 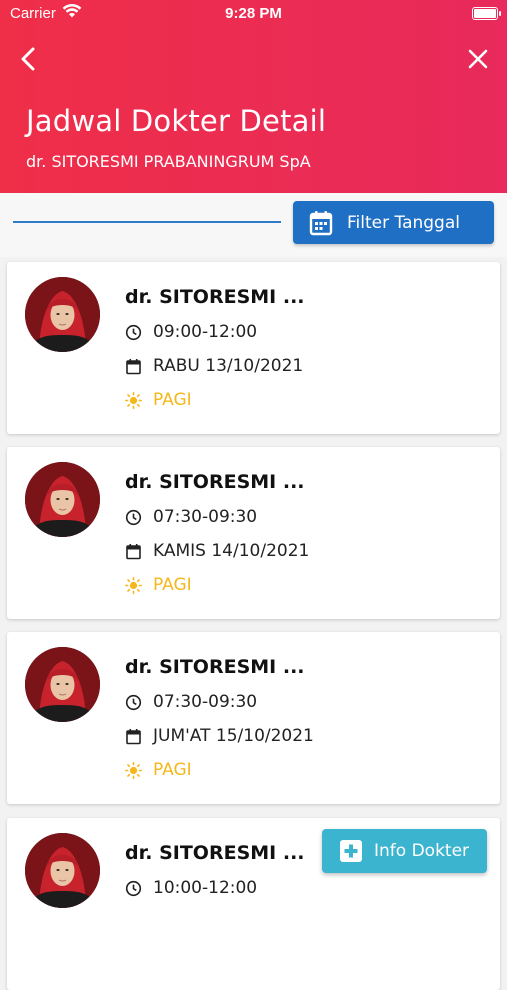 I want to click on page-title: Jadwal Dokter Detail, so click(x=176, y=121).